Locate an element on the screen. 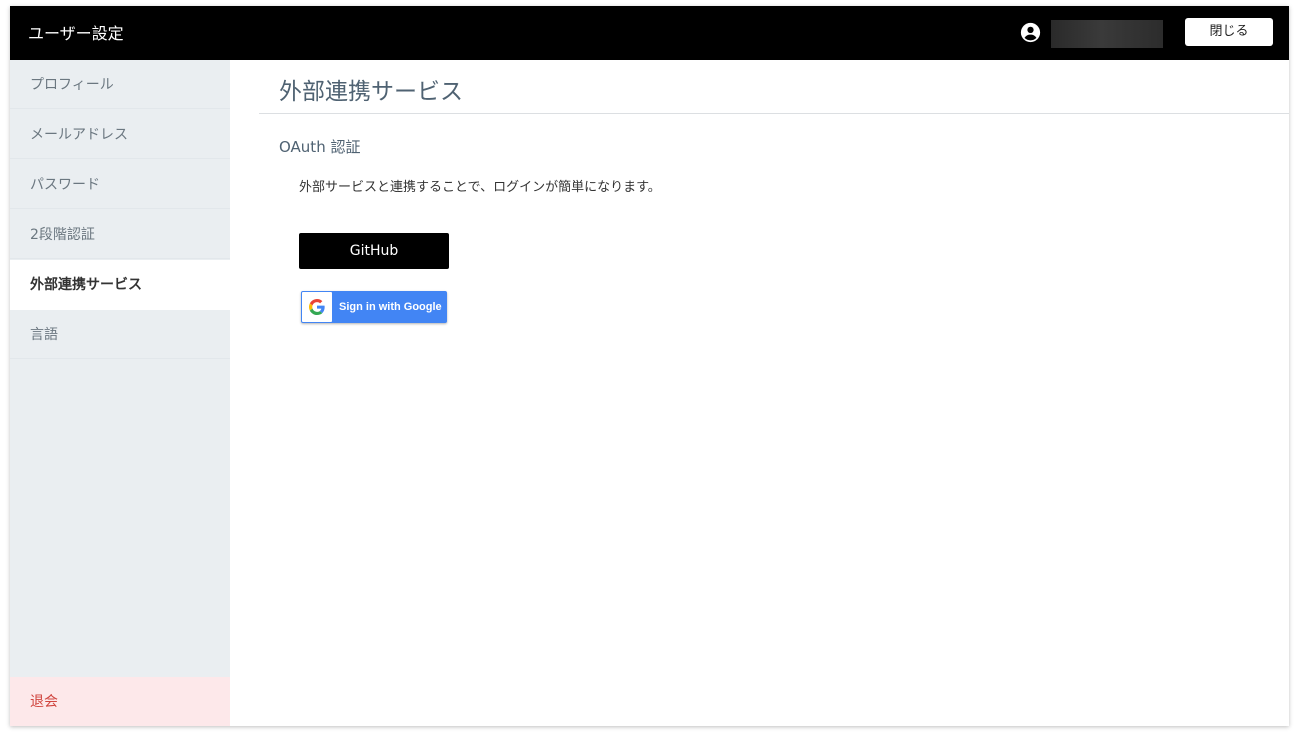  sidebar-item-two-factor: 2段階認証 is located at coordinates (120, 234).